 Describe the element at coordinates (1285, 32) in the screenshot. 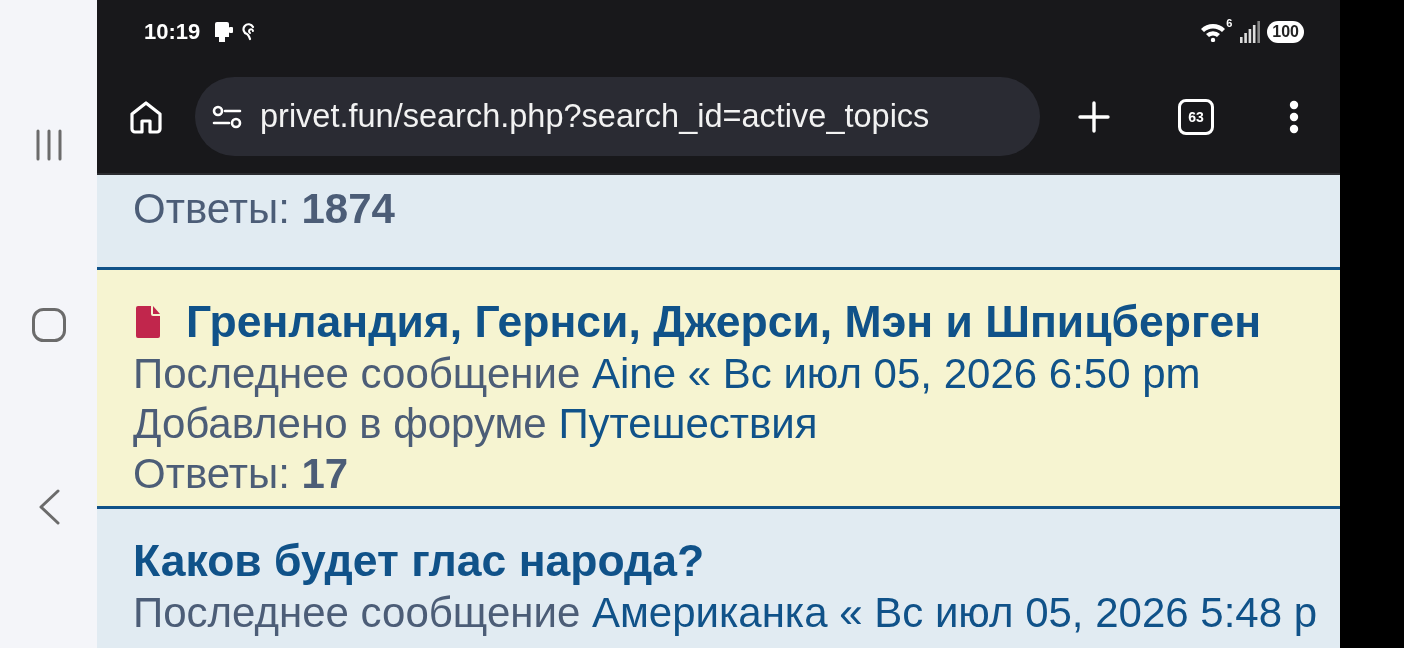

I see `battery-indicator: 100` at that location.